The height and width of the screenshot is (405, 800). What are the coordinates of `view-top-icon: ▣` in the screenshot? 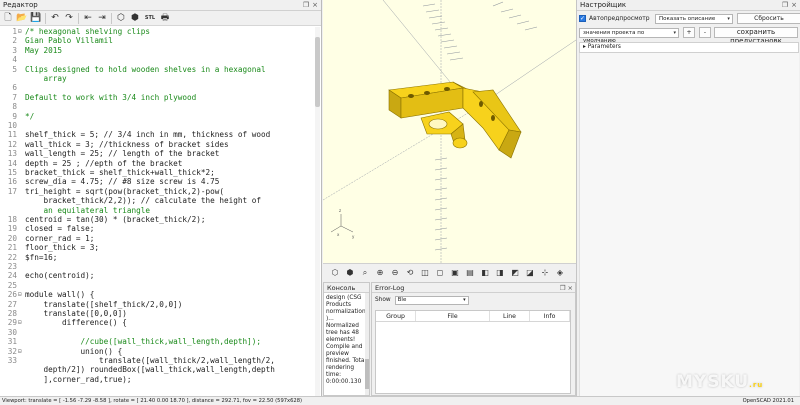 It's located at (455, 273).